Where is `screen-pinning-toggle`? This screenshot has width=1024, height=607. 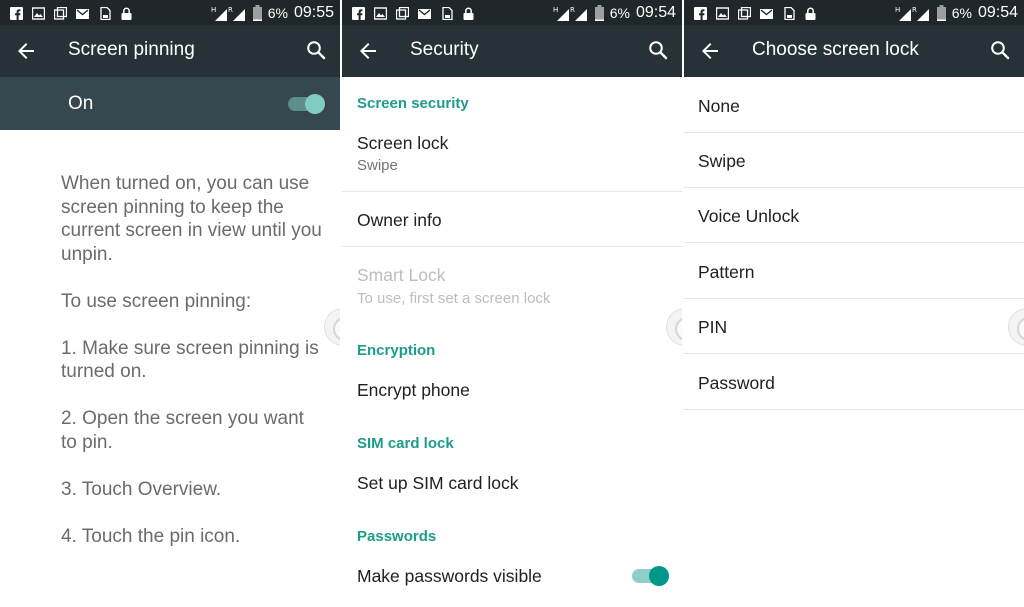
screen-pinning-toggle is located at coordinates (306, 104).